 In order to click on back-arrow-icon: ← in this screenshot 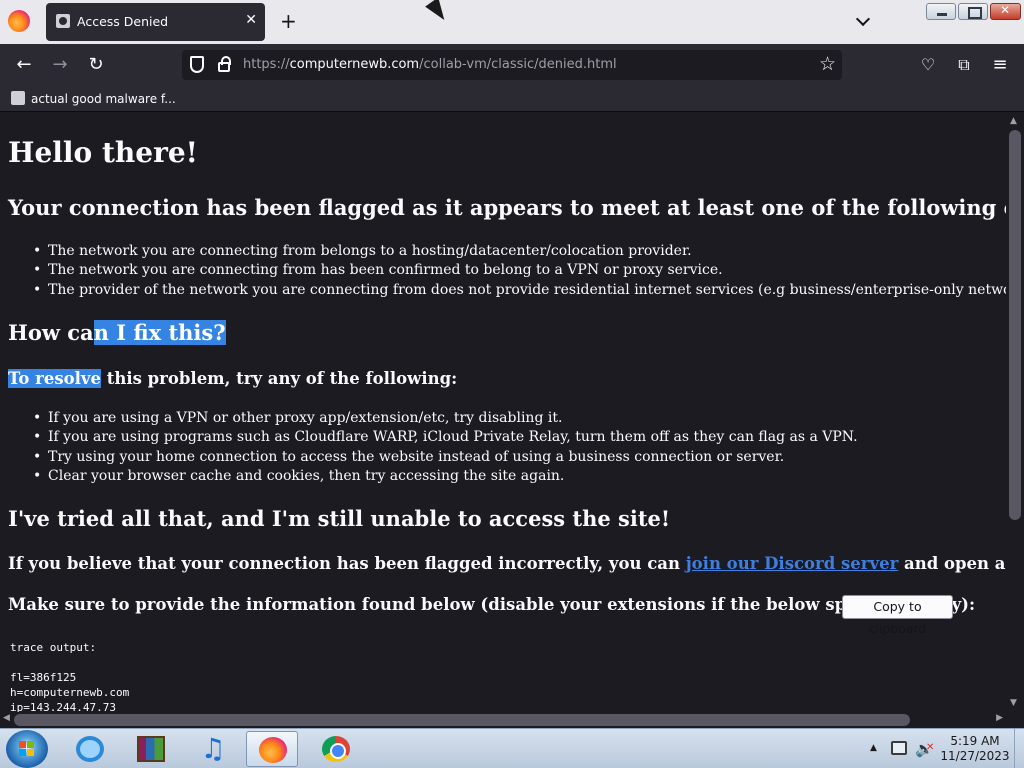, I will do `click(24, 65)`.